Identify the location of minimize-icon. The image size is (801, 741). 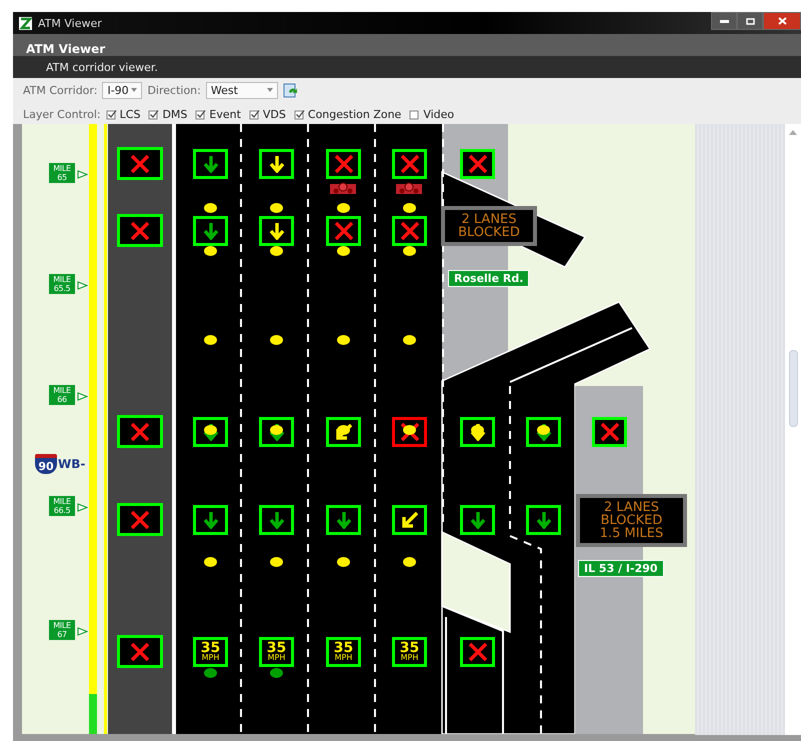
(724, 21).